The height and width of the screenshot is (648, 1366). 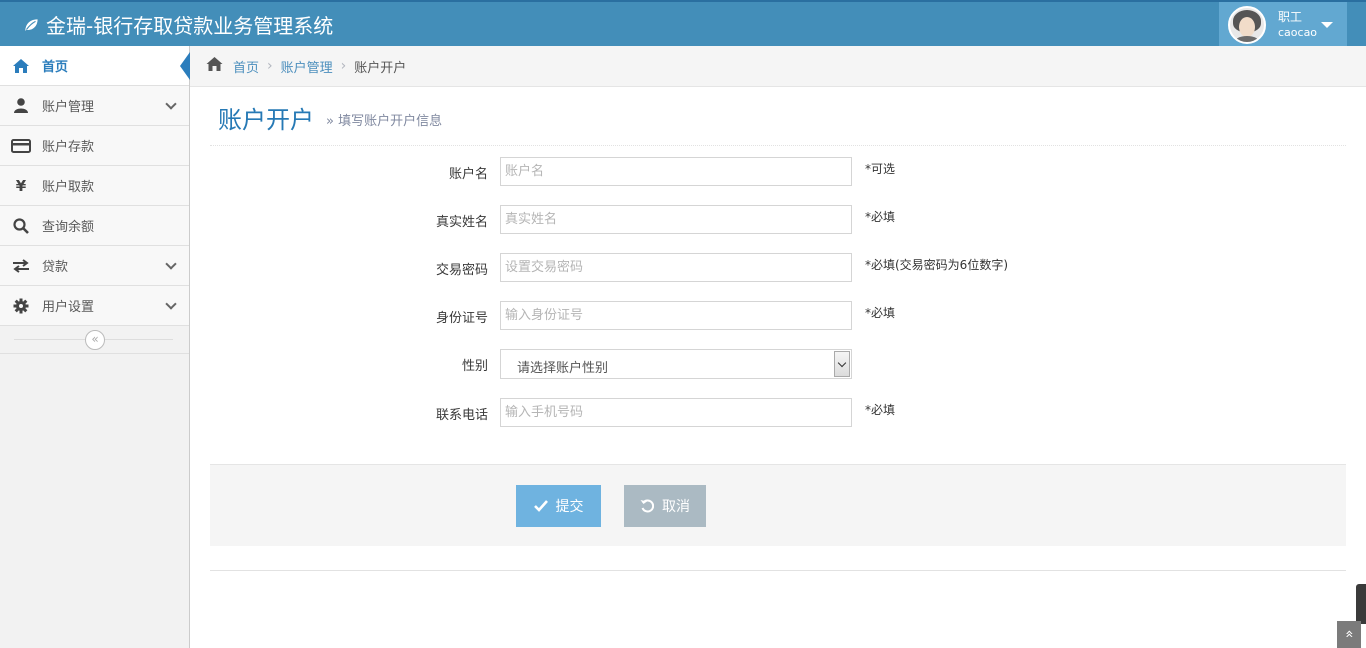 I want to click on sidebar: 首页 账户管理 账户存款 ¥ 账户取款 查询余额 贷款 用户设置 «, so click(x=95, y=347).